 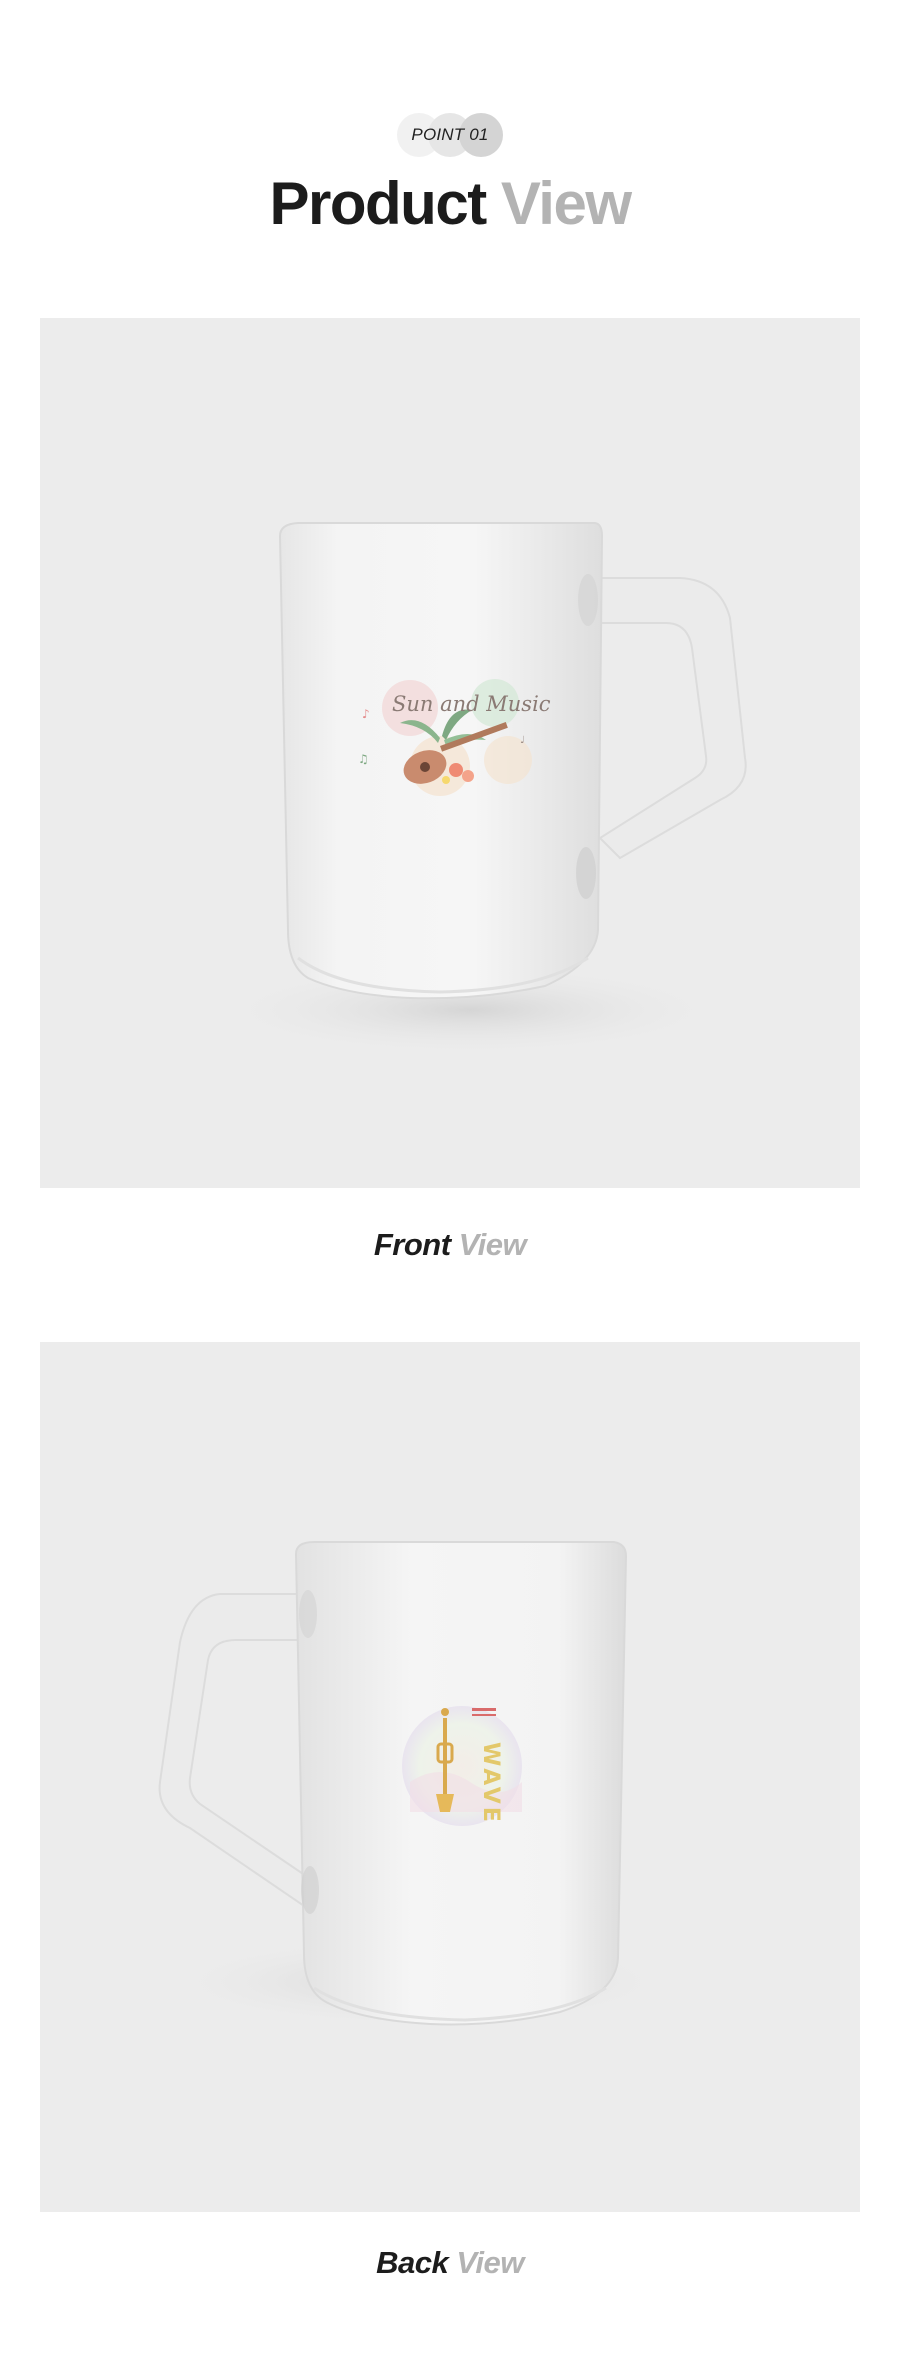 What do you see at coordinates (378, 203) in the screenshot?
I see `page-title-main: Product` at bounding box center [378, 203].